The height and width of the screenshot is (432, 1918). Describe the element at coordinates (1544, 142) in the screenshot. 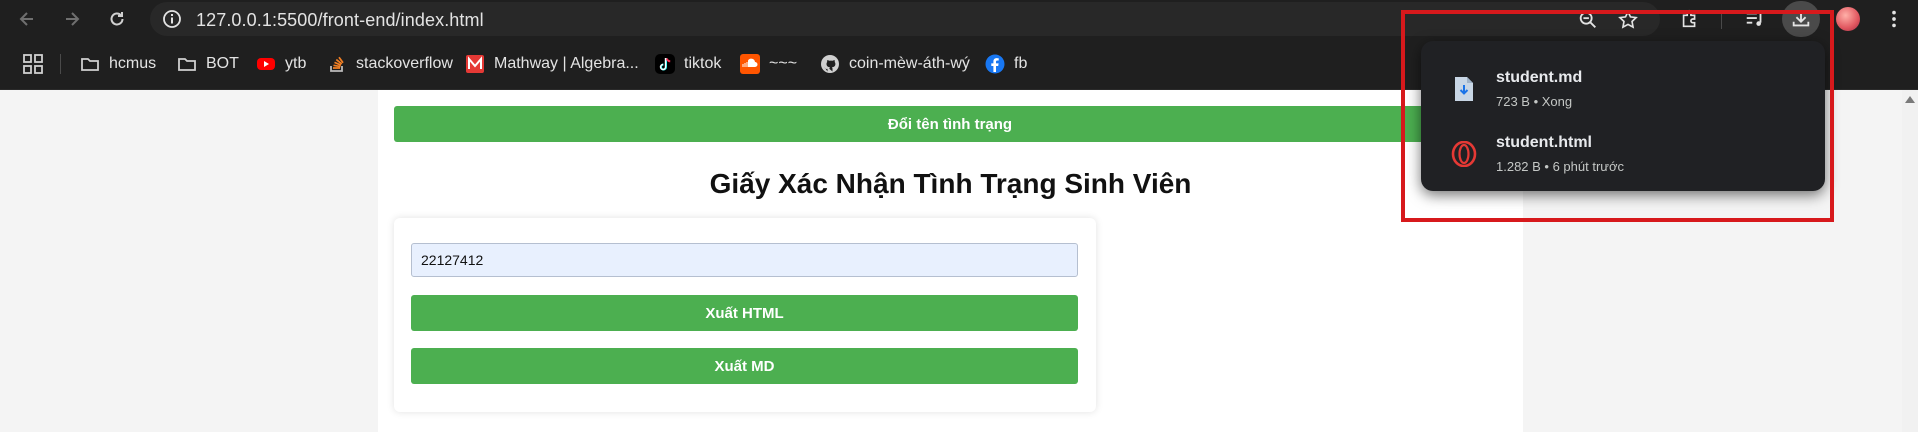

I see `download-file-name: student.html` at that location.